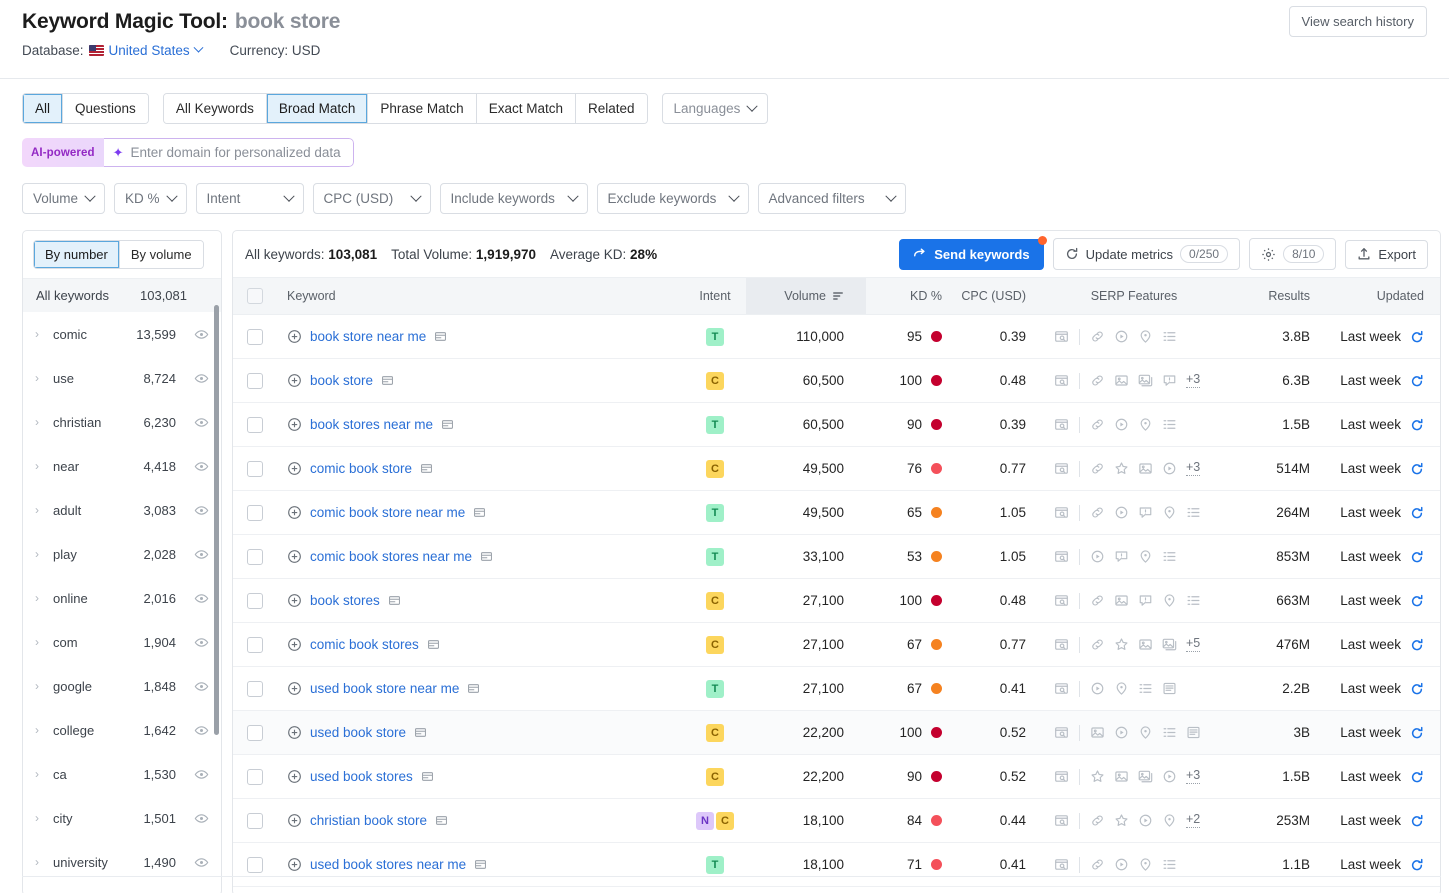 The height and width of the screenshot is (893, 1449). Describe the element at coordinates (122, 818) in the screenshot. I see `sidebar-item-city: › city 1,501` at that location.